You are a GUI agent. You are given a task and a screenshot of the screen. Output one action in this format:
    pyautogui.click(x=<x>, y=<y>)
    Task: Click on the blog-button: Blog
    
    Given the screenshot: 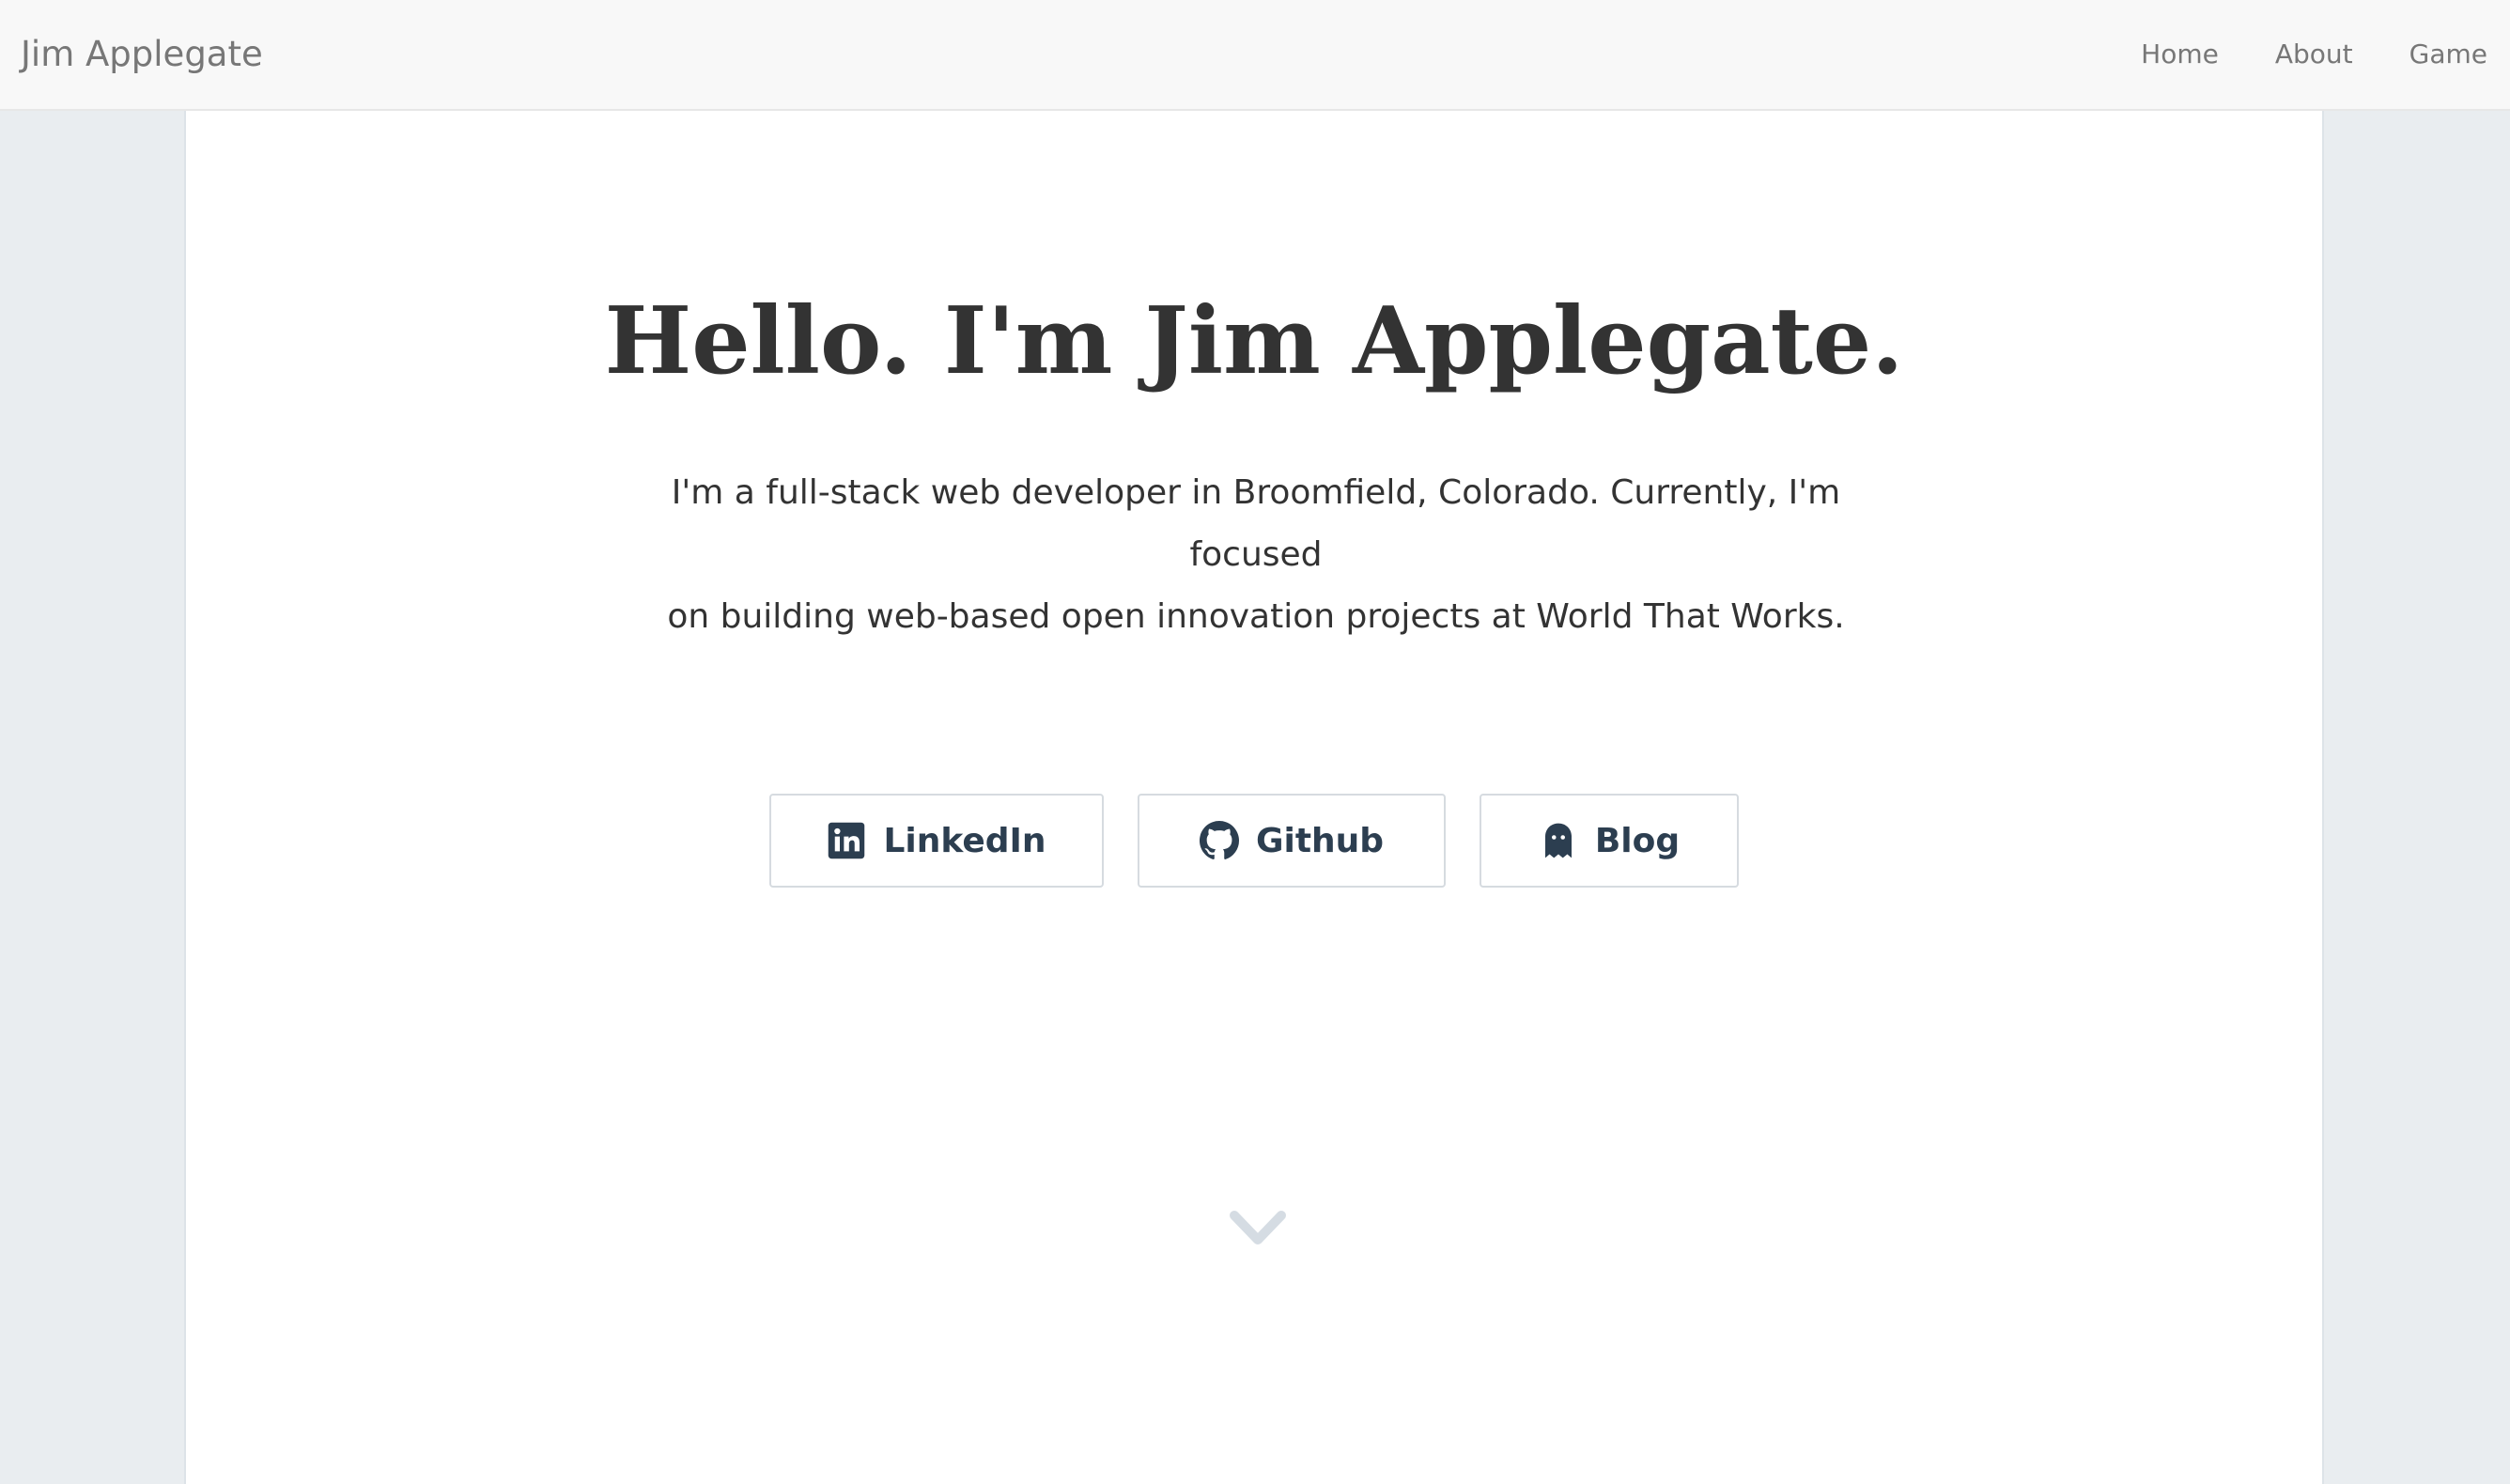 What is the action you would take?
    pyautogui.click(x=1609, y=841)
    